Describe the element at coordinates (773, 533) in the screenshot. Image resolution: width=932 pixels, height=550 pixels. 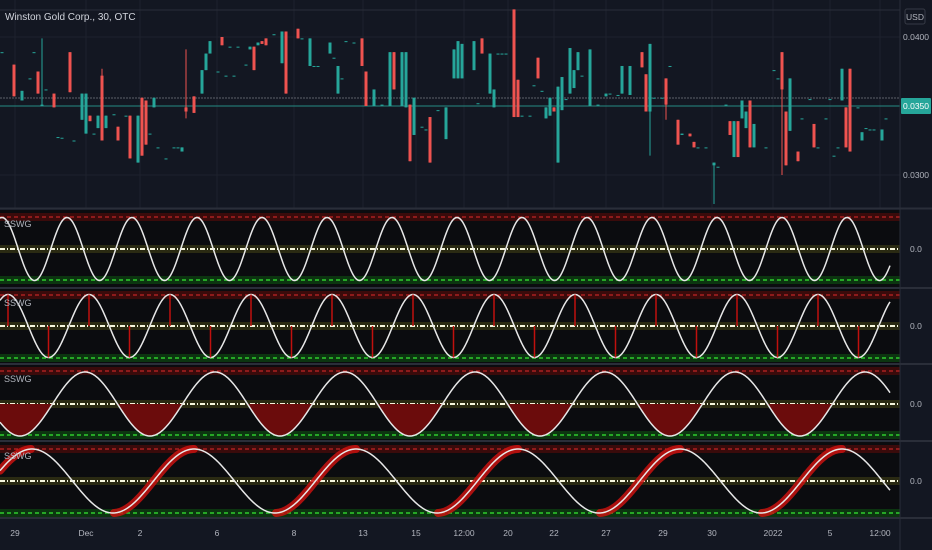
I see `time-tick-label: 2022` at that location.